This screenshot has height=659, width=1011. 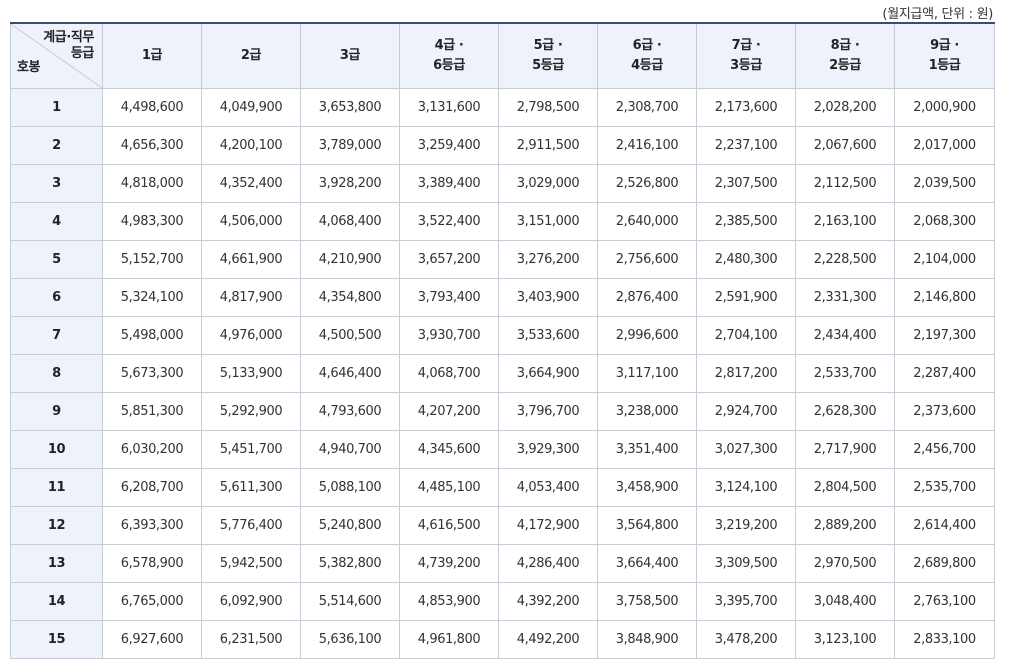 What do you see at coordinates (350, 55) in the screenshot?
I see `column-header: 3급` at bounding box center [350, 55].